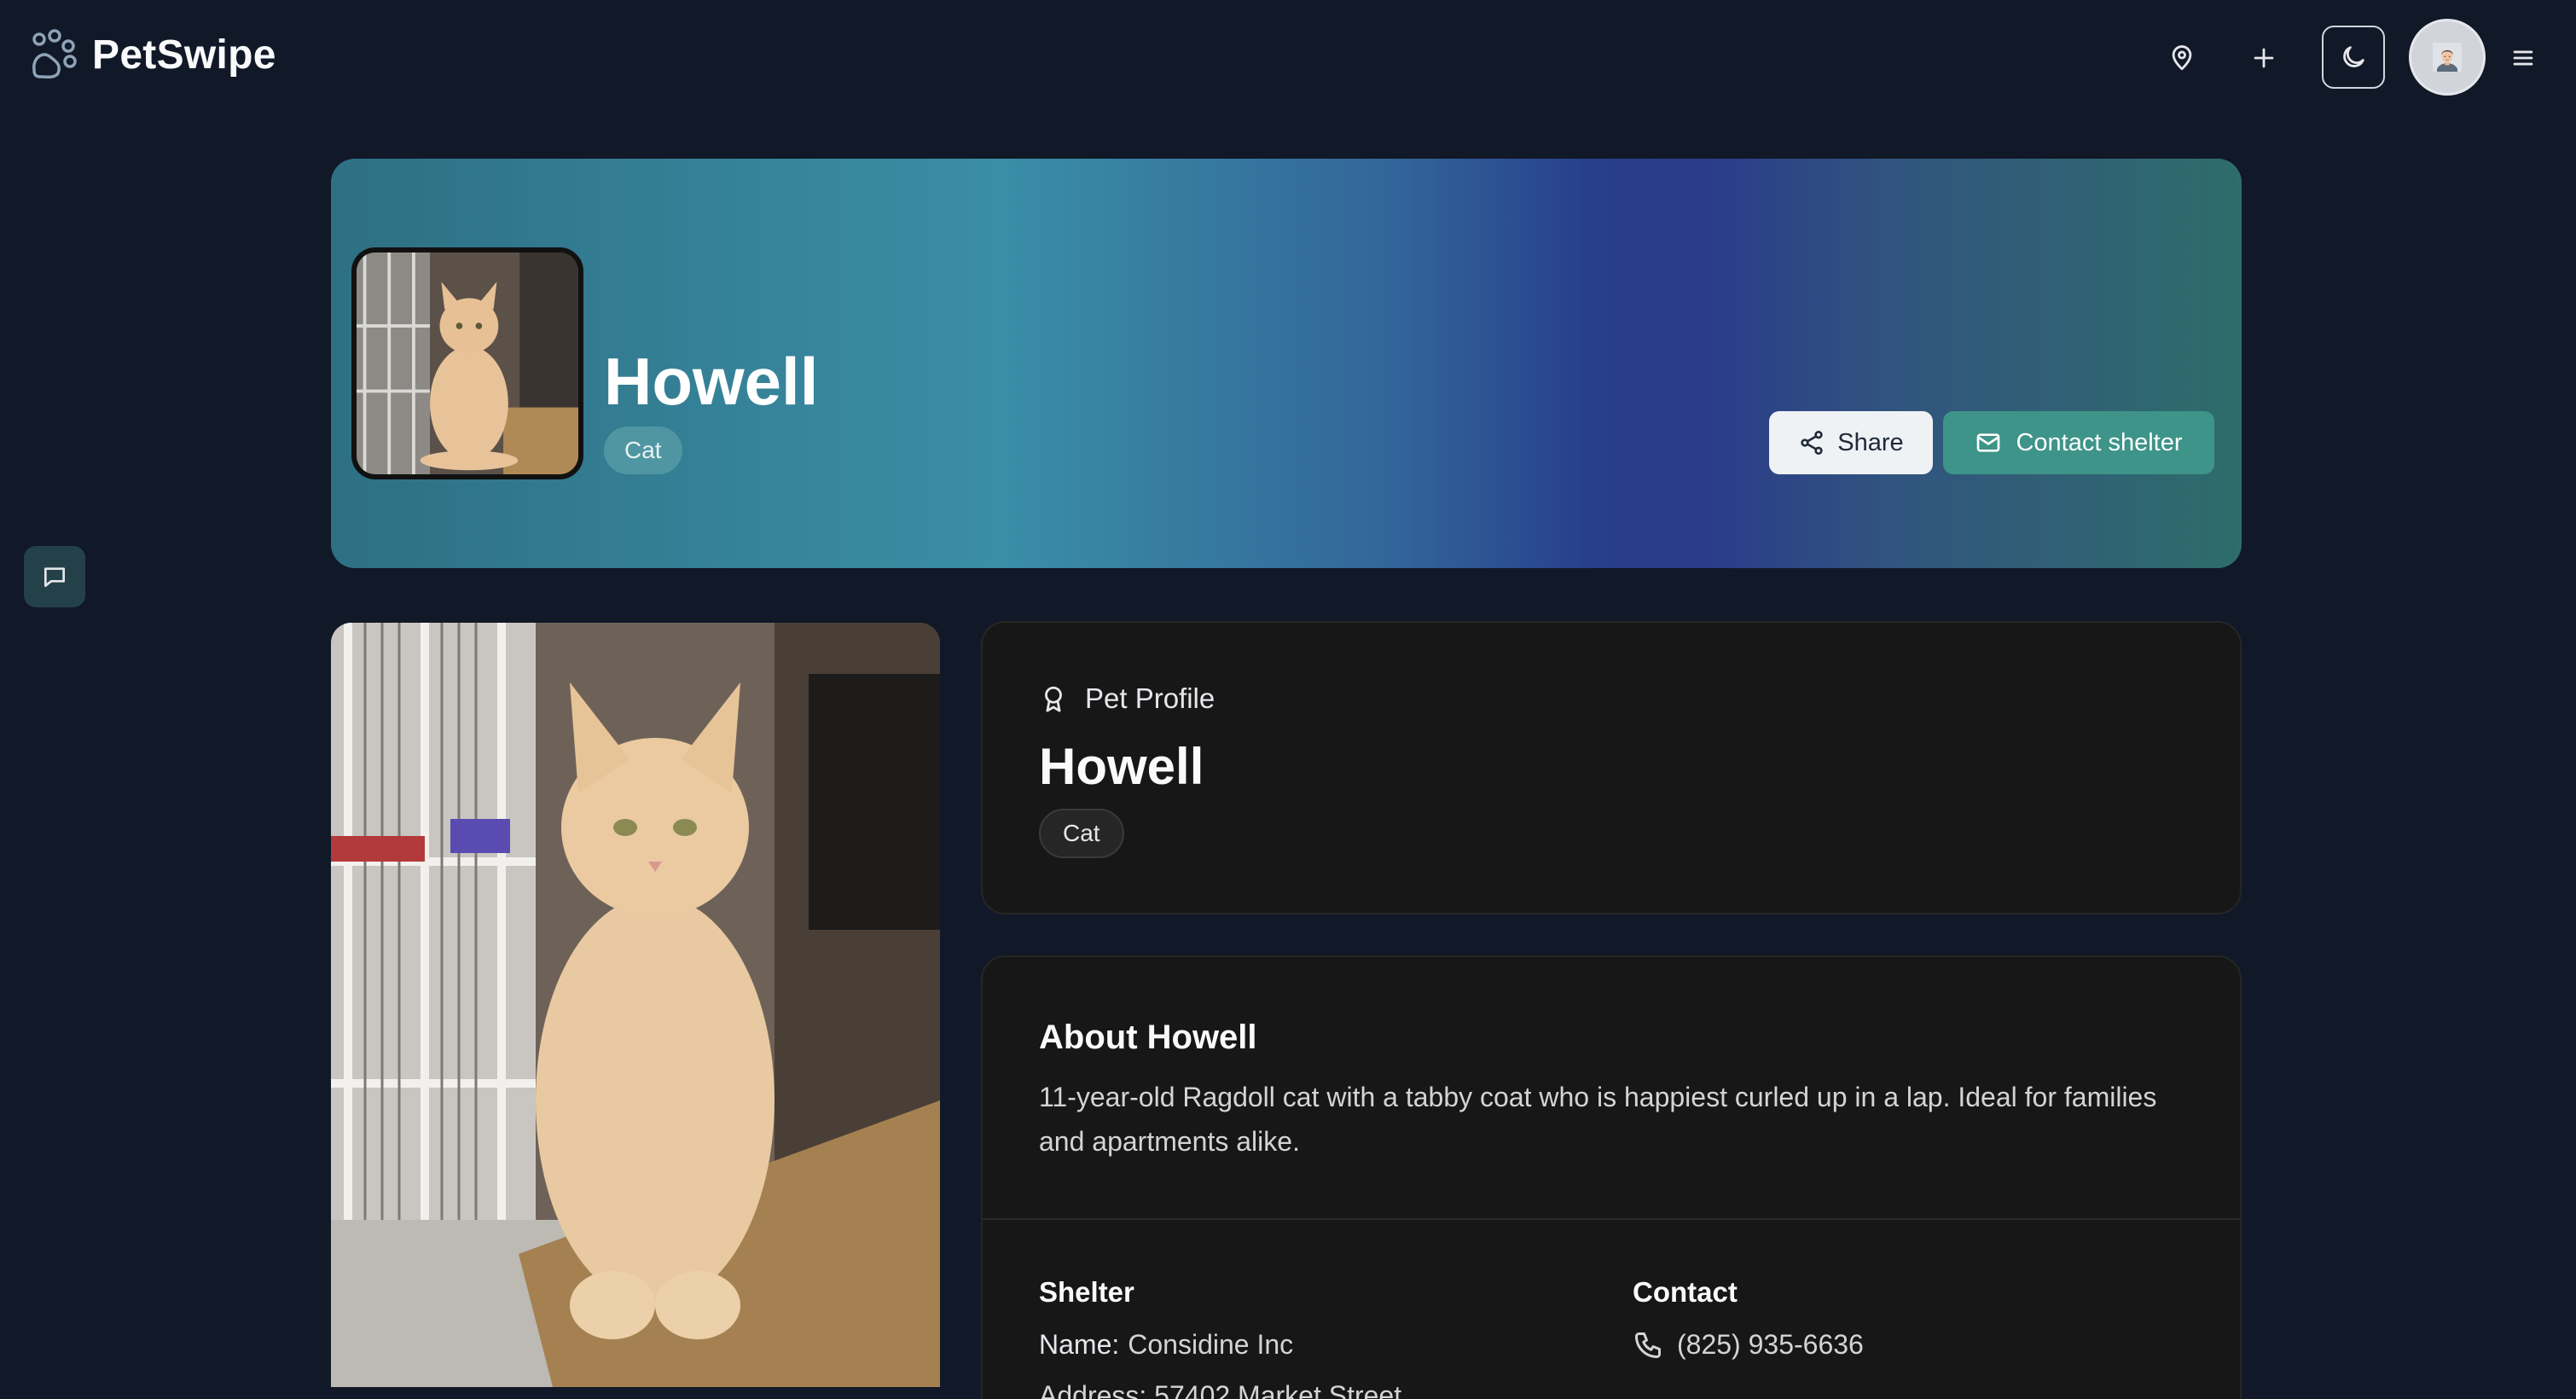 This screenshot has width=2576, height=1399. What do you see at coordinates (1079, 1344) in the screenshot?
I see `shelter-name-label: Name:` at bounding box center [1079, 1344].